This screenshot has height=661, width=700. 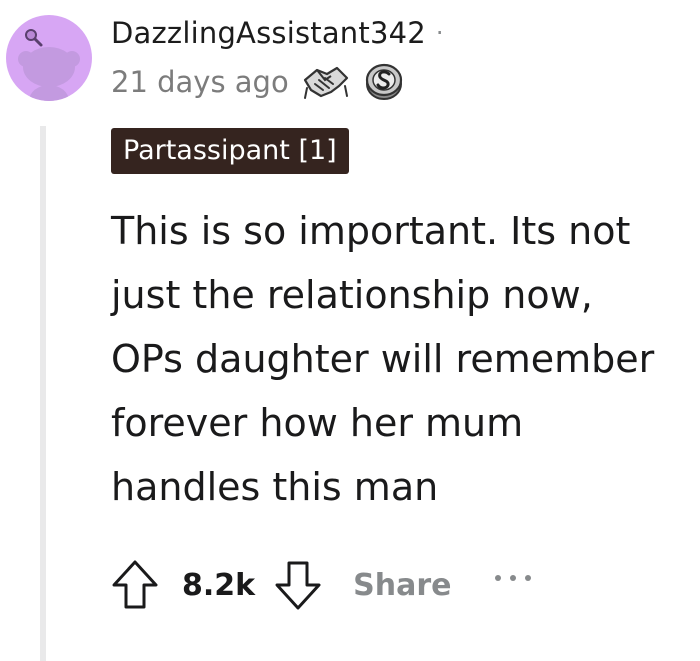 I want to click on upvote-button, so click(x=135, y=585).